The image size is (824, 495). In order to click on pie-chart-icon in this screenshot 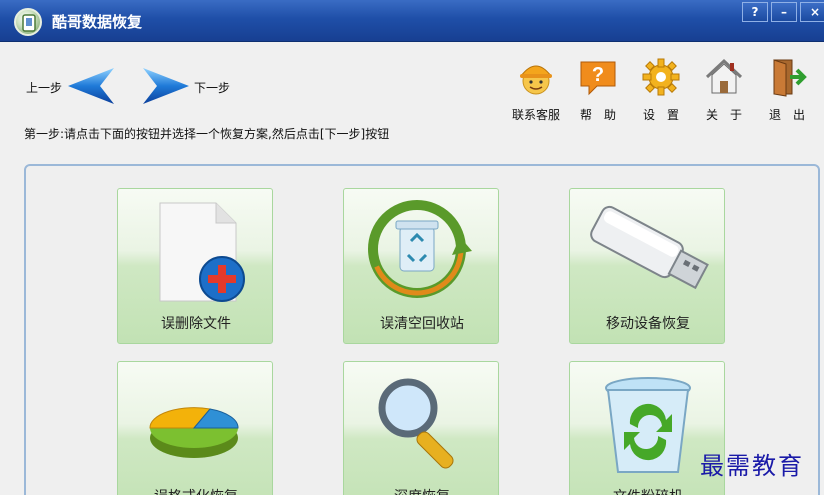, I will do `click(194, 432)`.